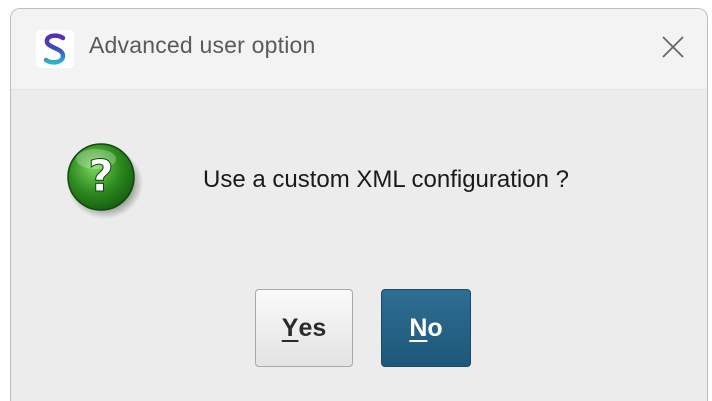  I want to click on close-icon, so click(673, 47).